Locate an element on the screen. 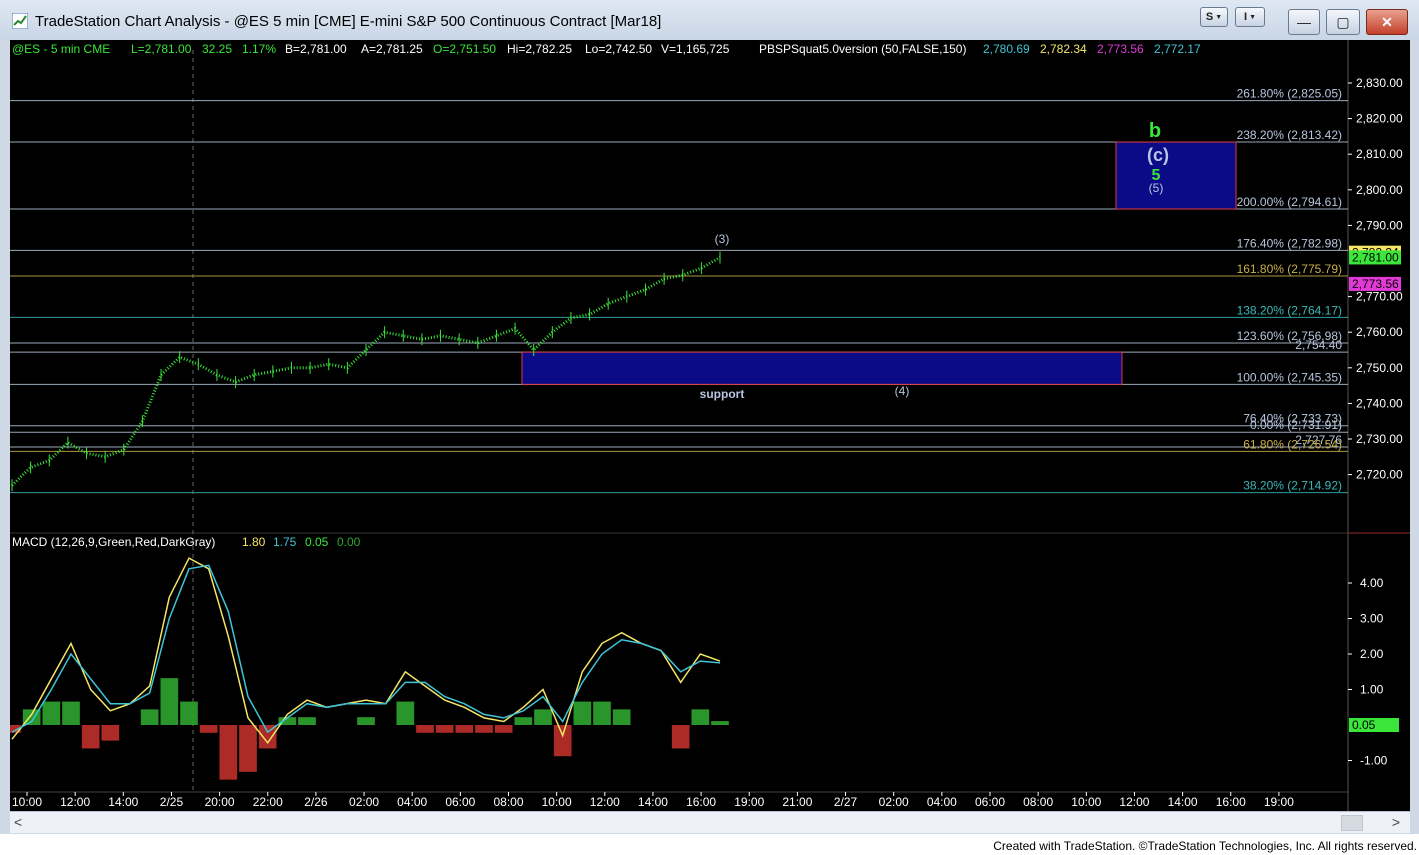  wave-c-label: (c) is located at coordinates (1158, 155).